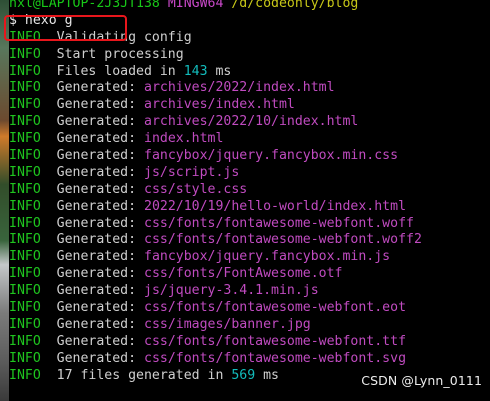  What do you see at coordinates (65, 28) in the screenshot?
I see `command-highlight-box` at bounding box center [65, 28].